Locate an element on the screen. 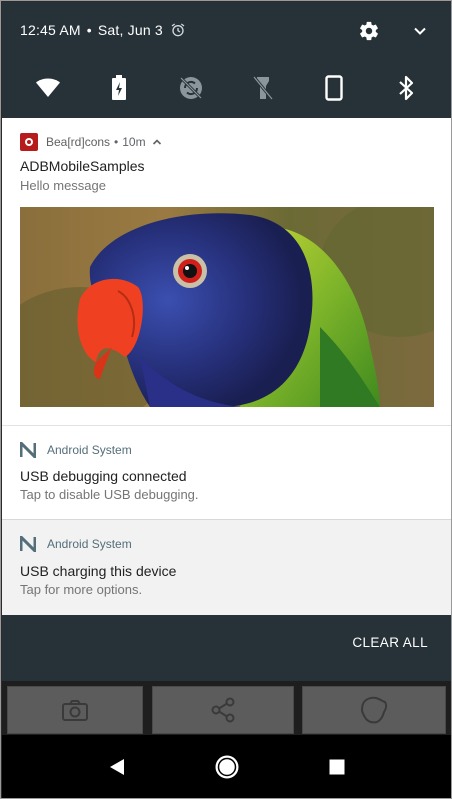 This screenshot has width=452, height=799. region-map-icon is located at coordinates (374, 710).